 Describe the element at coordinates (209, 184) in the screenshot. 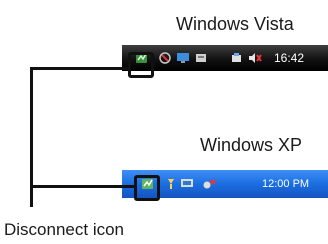

I see `usb-icon` at that location.